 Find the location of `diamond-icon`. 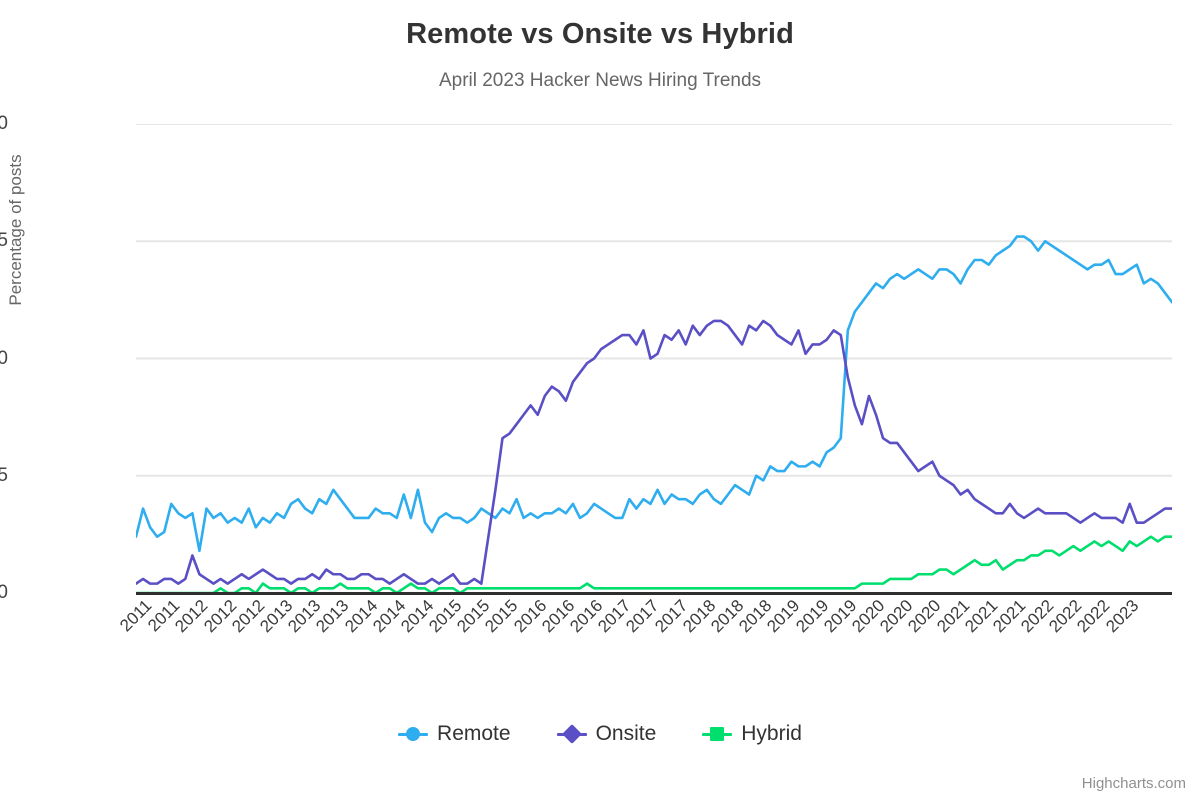

diamond-icon is located at coordinates (571, 734).